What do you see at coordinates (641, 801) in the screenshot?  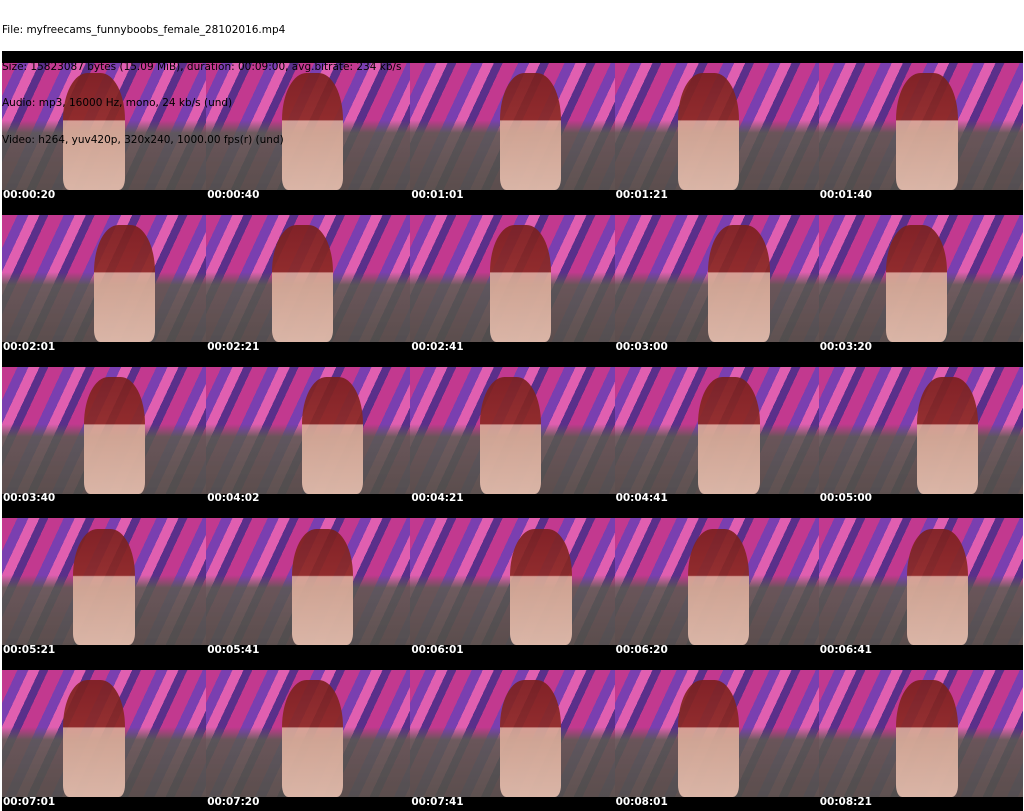 I see `timestamp-label: 00:08:01` at bounding box center [641, 801].